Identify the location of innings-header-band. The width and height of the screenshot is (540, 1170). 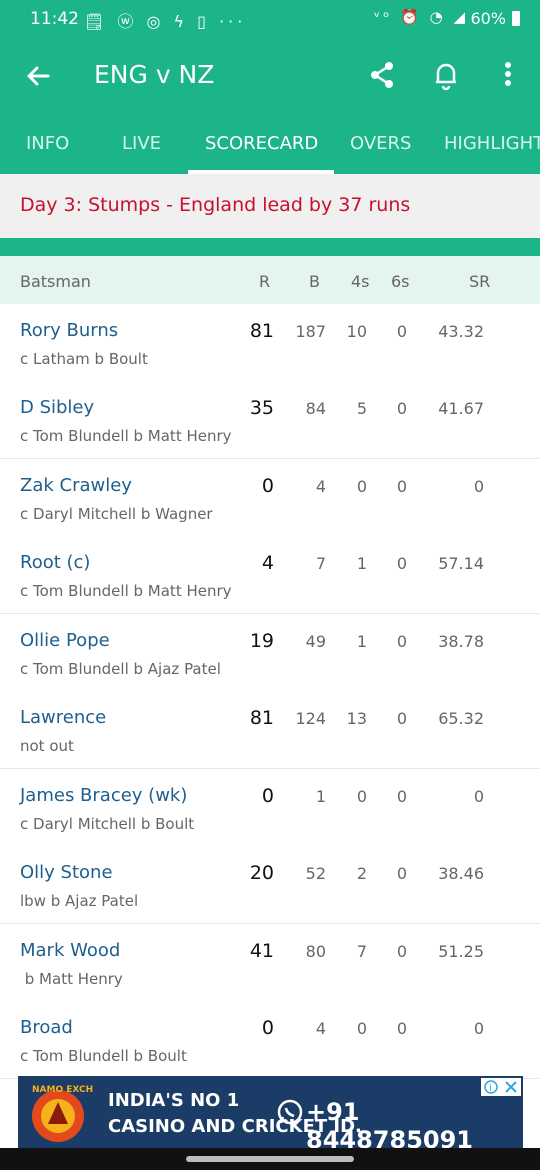
(270, 247).